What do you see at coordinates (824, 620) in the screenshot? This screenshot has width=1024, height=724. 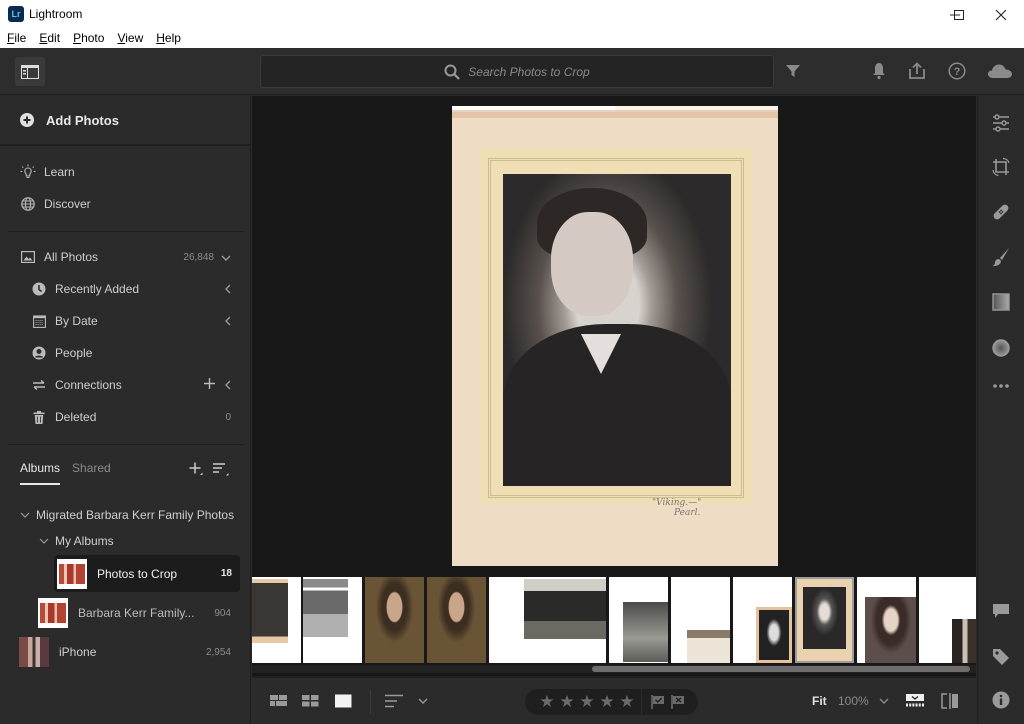 I see `filmstrip-thumbnail-selected` at bounding box center [824, 620].